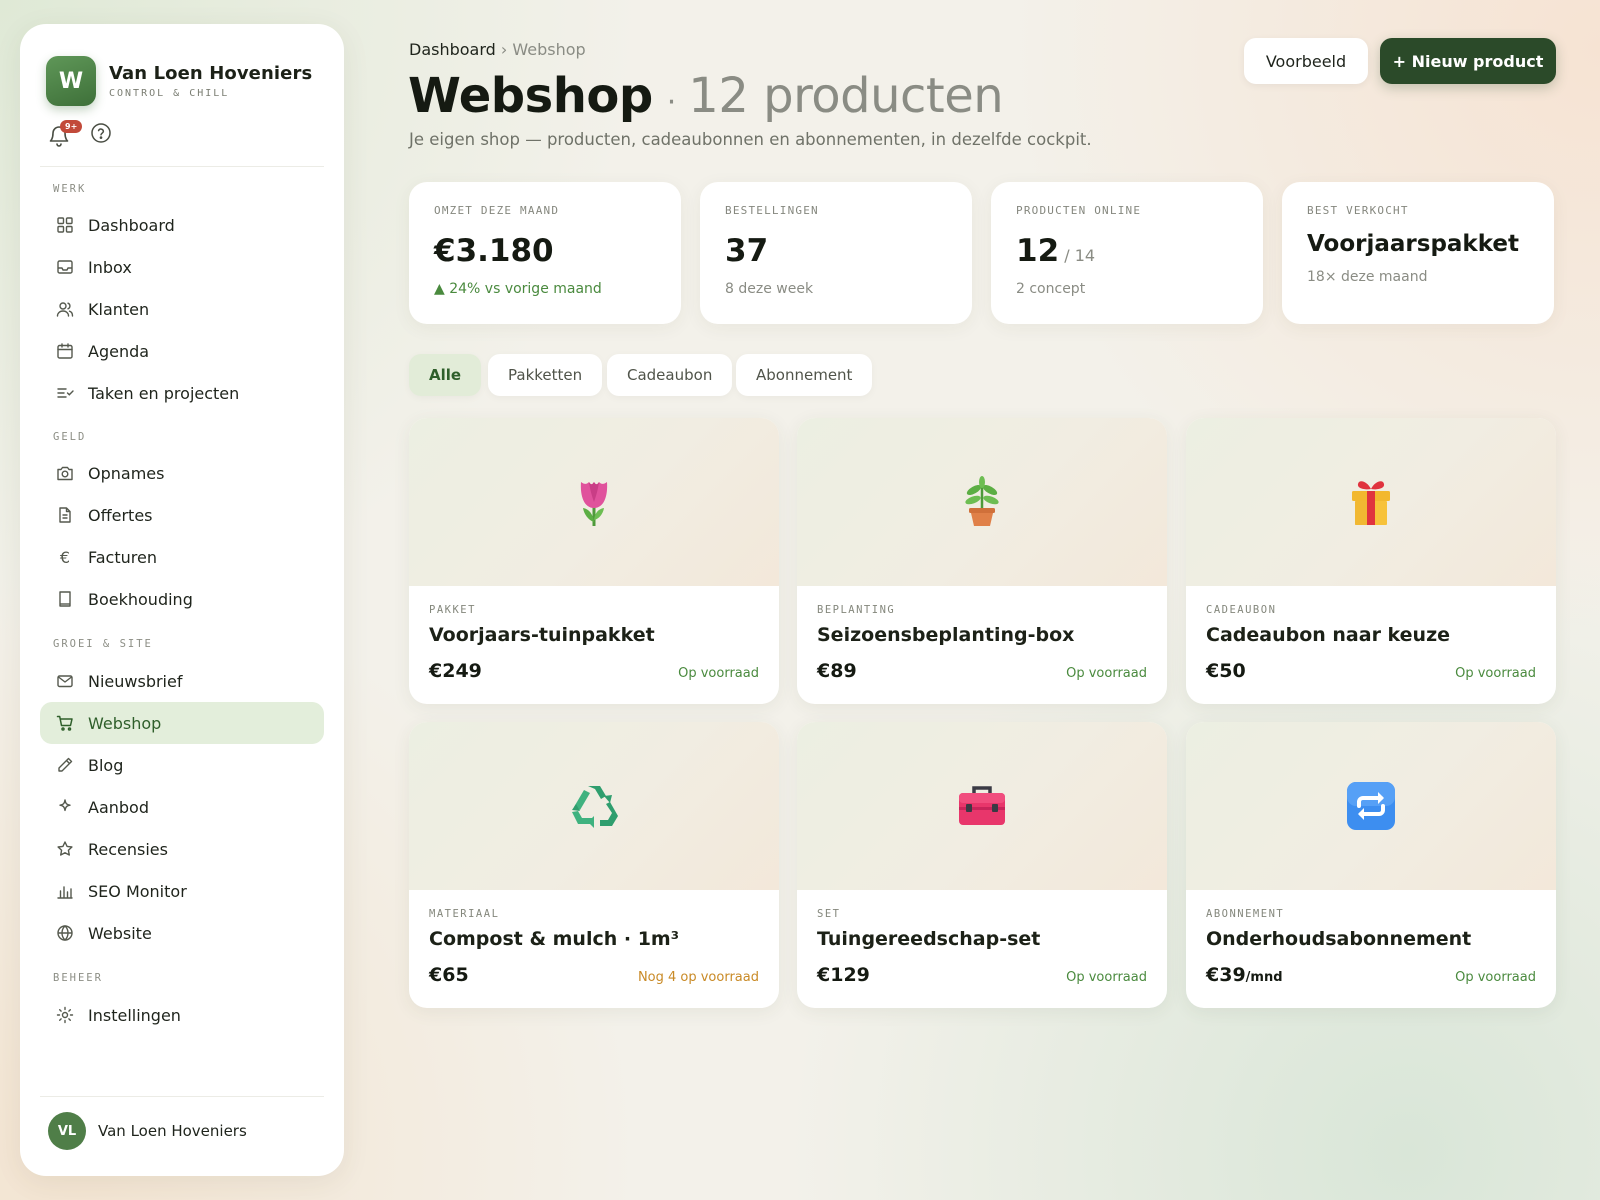  I want to click on stat-label: BESTELLINGEN, so click(772, 210).